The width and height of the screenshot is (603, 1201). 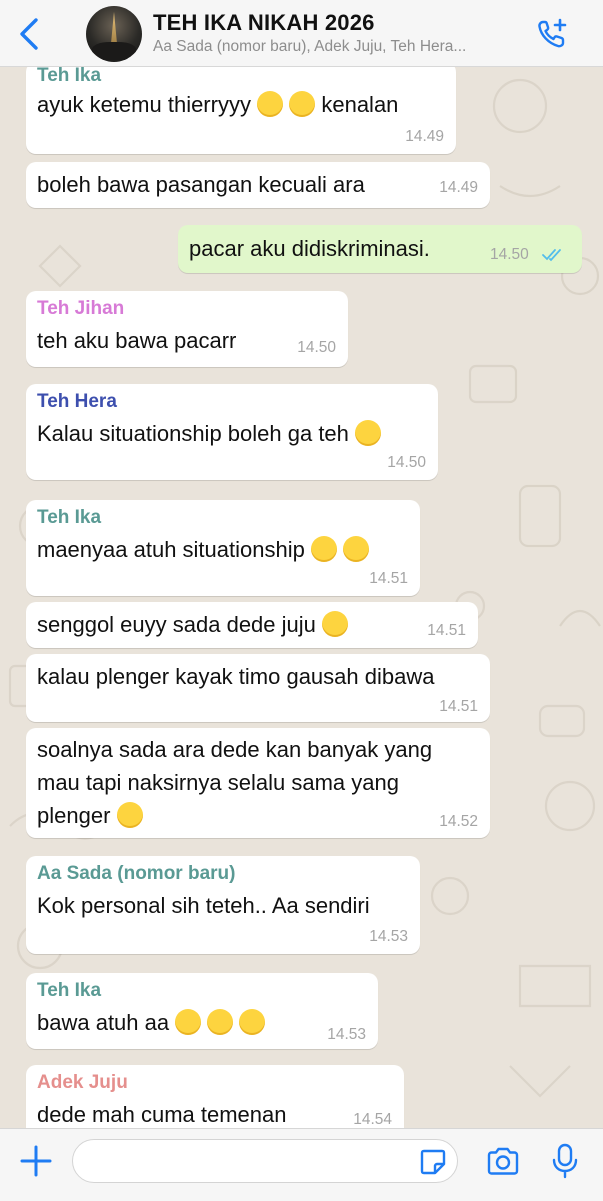 I want to click on read-receipt-icon, so click(x=551, y=255).